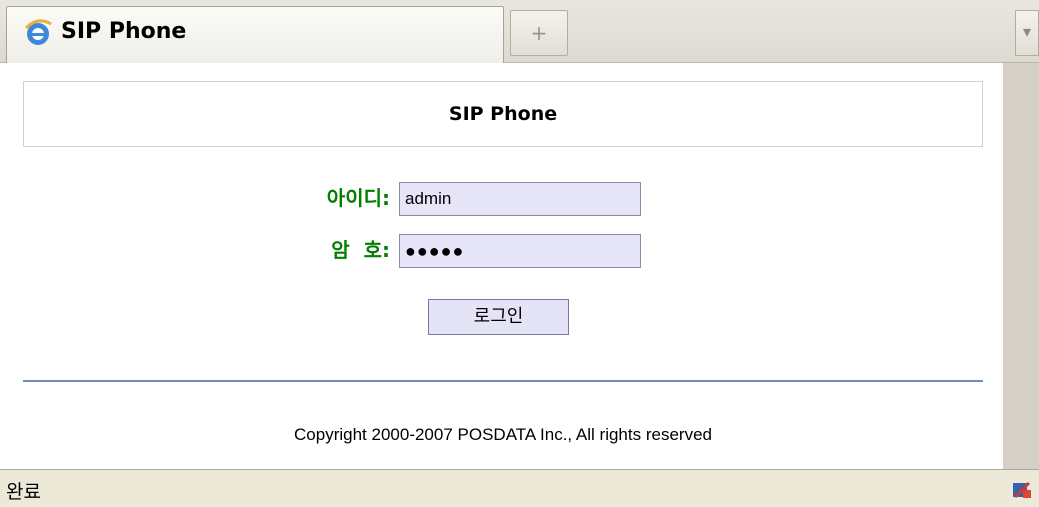 The width and height of the screenshot is (1039, 507). What do you see at coordinates (503, 381) in the screenshot?
I see `divider` at bounding box center [503, 381].